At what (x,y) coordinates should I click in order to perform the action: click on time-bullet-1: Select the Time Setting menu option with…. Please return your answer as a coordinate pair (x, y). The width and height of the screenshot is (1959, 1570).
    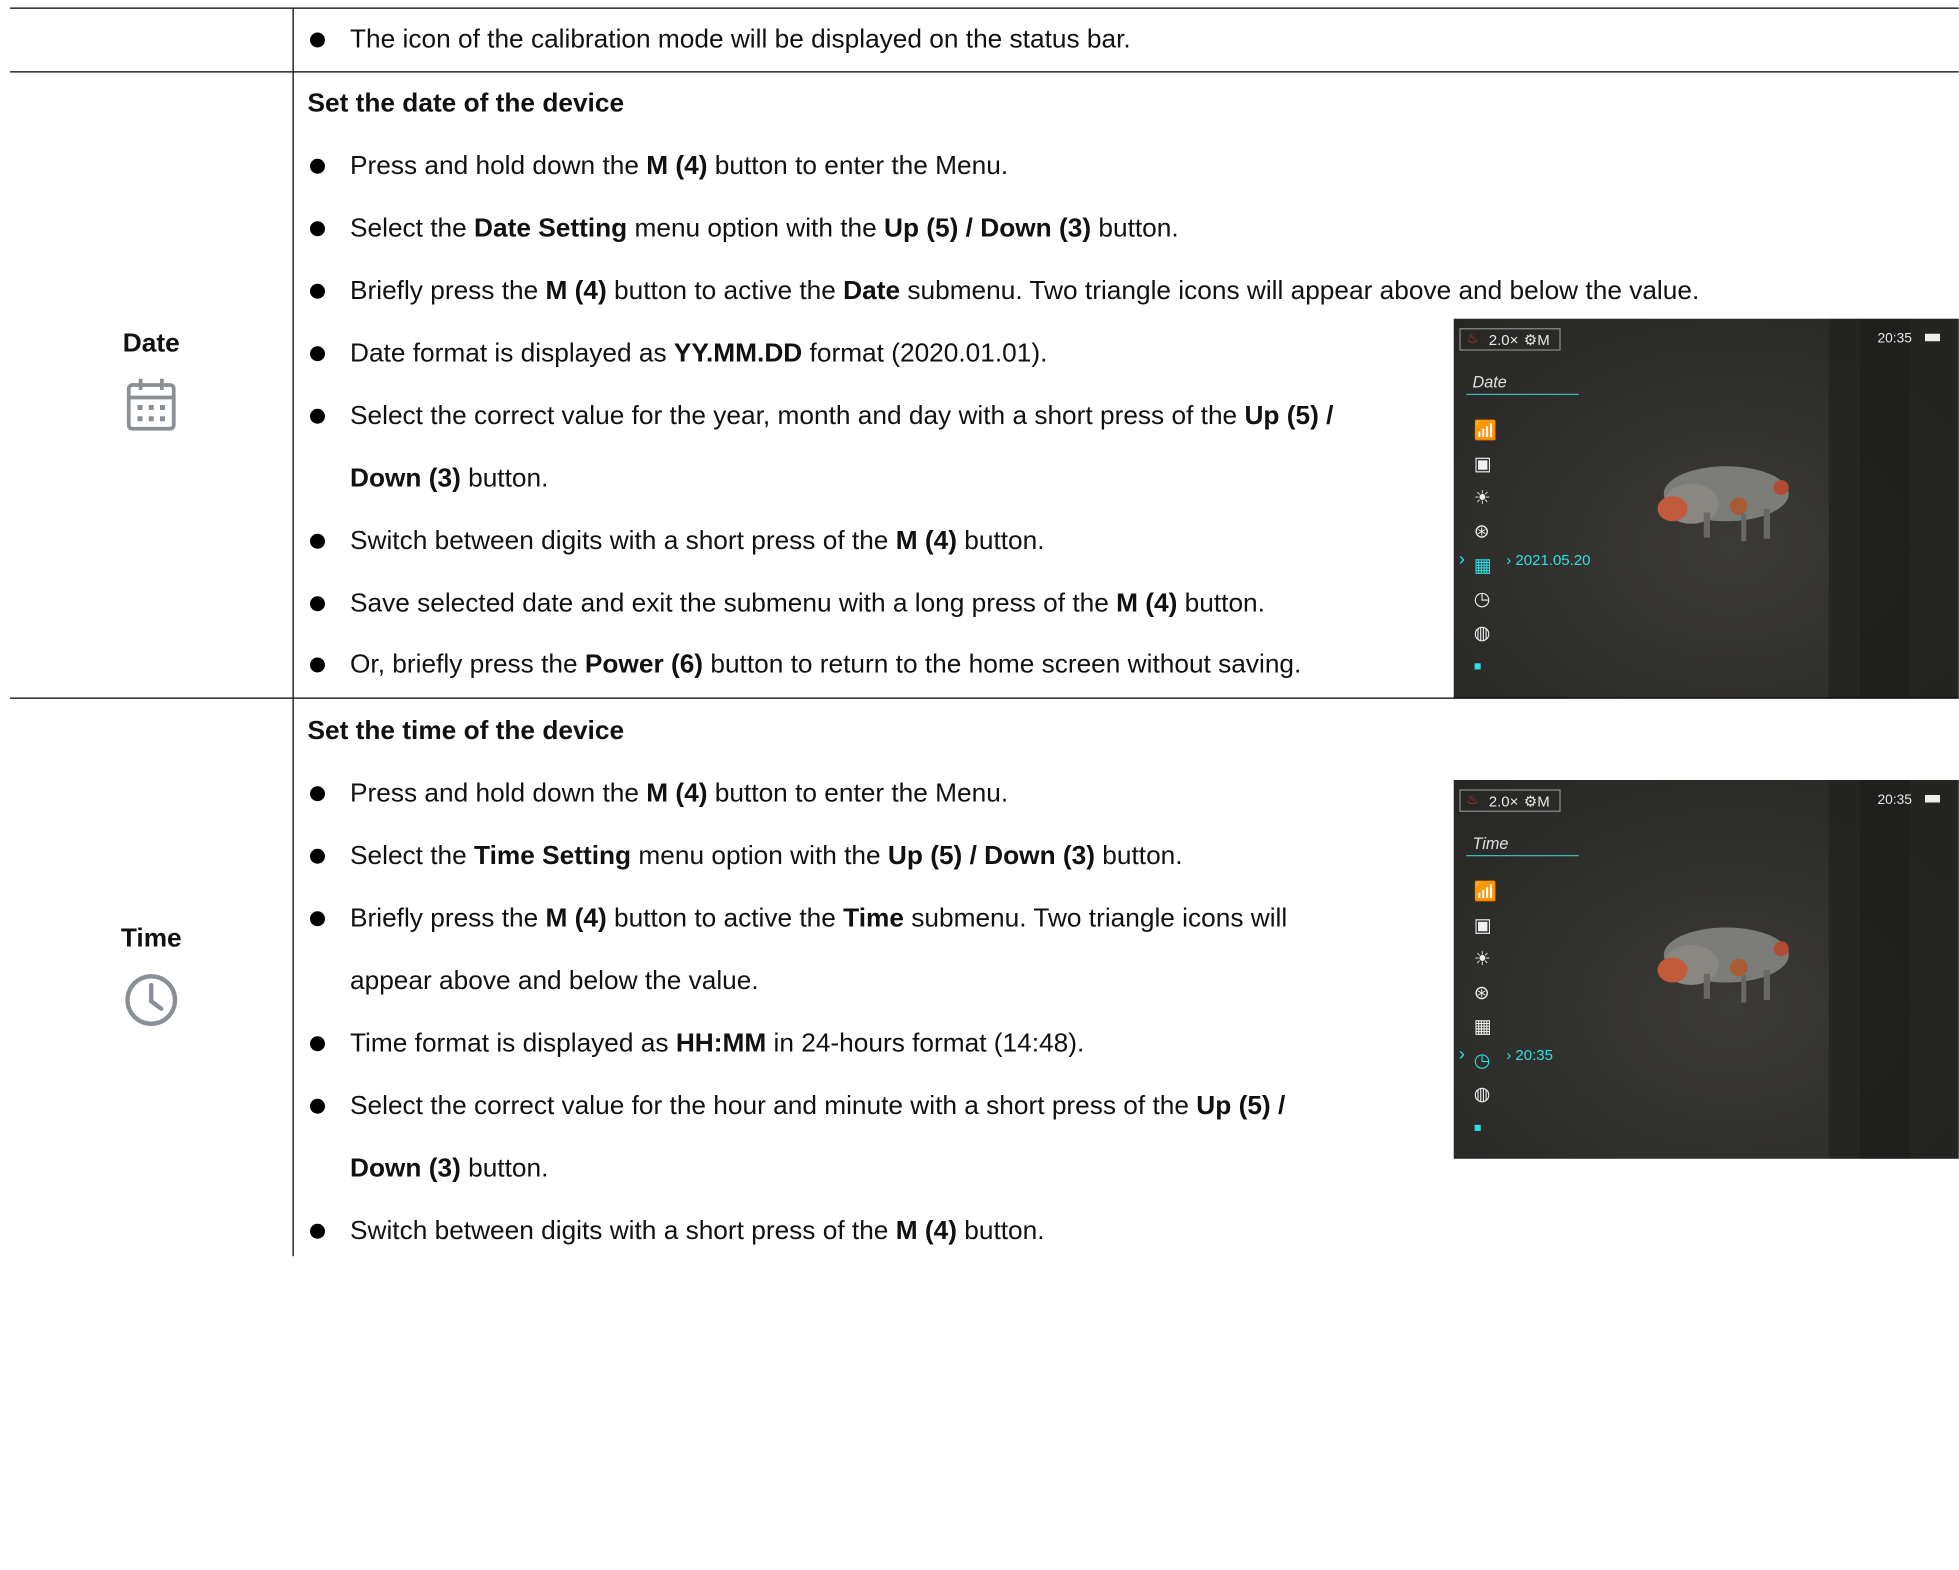
    Looking at the image, I should click on (766, 856).